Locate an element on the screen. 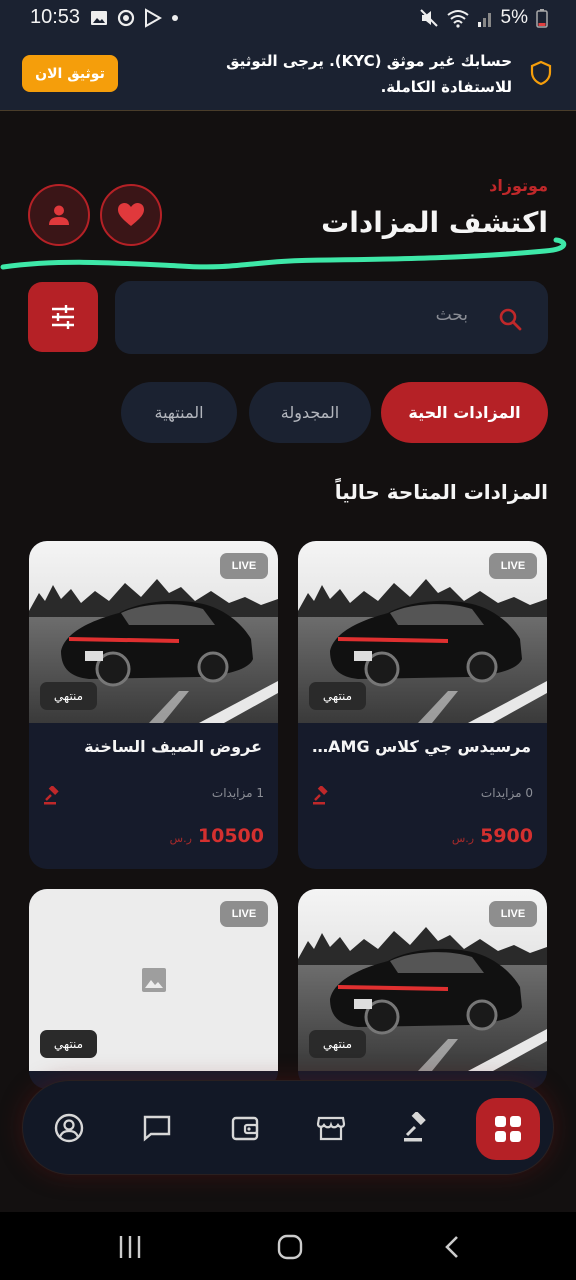  tab-live-auctions: المزادات الحية is located at coordinates (464, 412).